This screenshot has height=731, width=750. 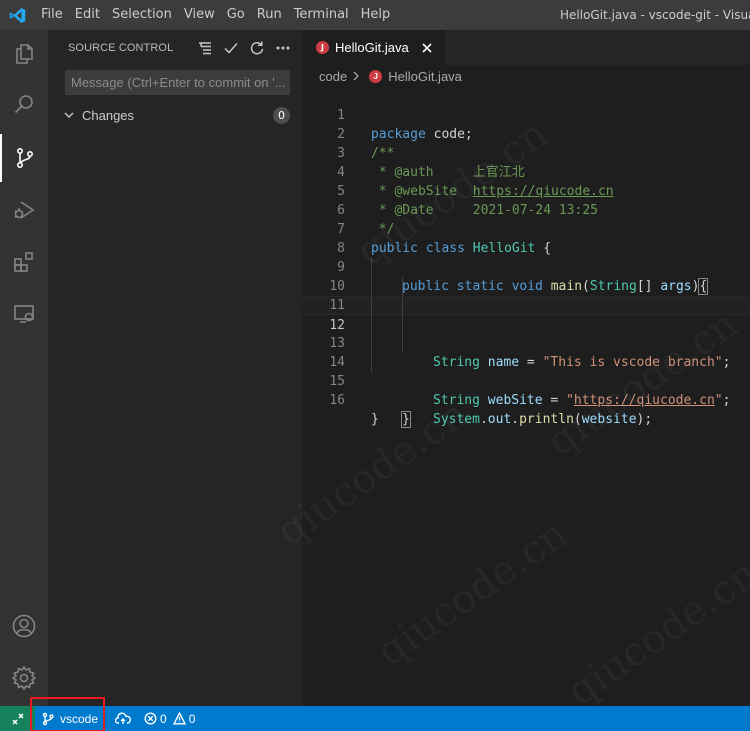 I want to click on breadcrumb-file: HelloGit.java, so click(x=425, y=76).